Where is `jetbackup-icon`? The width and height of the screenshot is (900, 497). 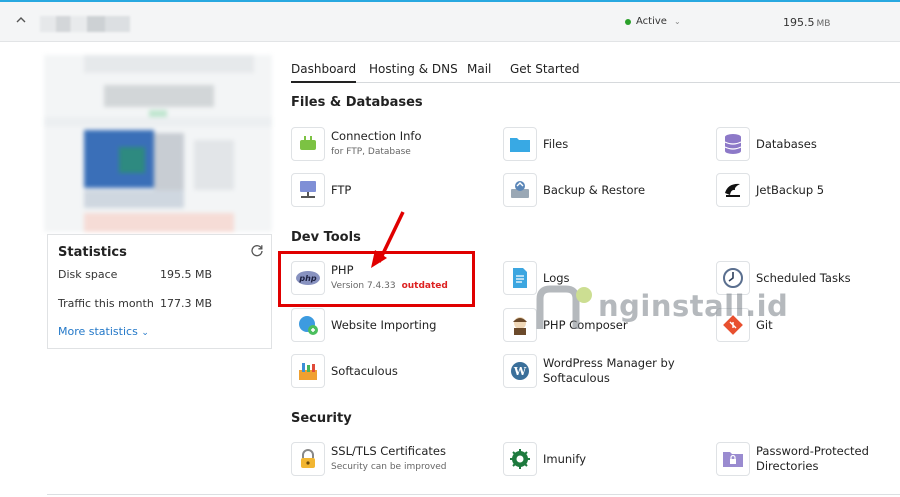 jetbackup-icon is located at coordinates (733, 190).